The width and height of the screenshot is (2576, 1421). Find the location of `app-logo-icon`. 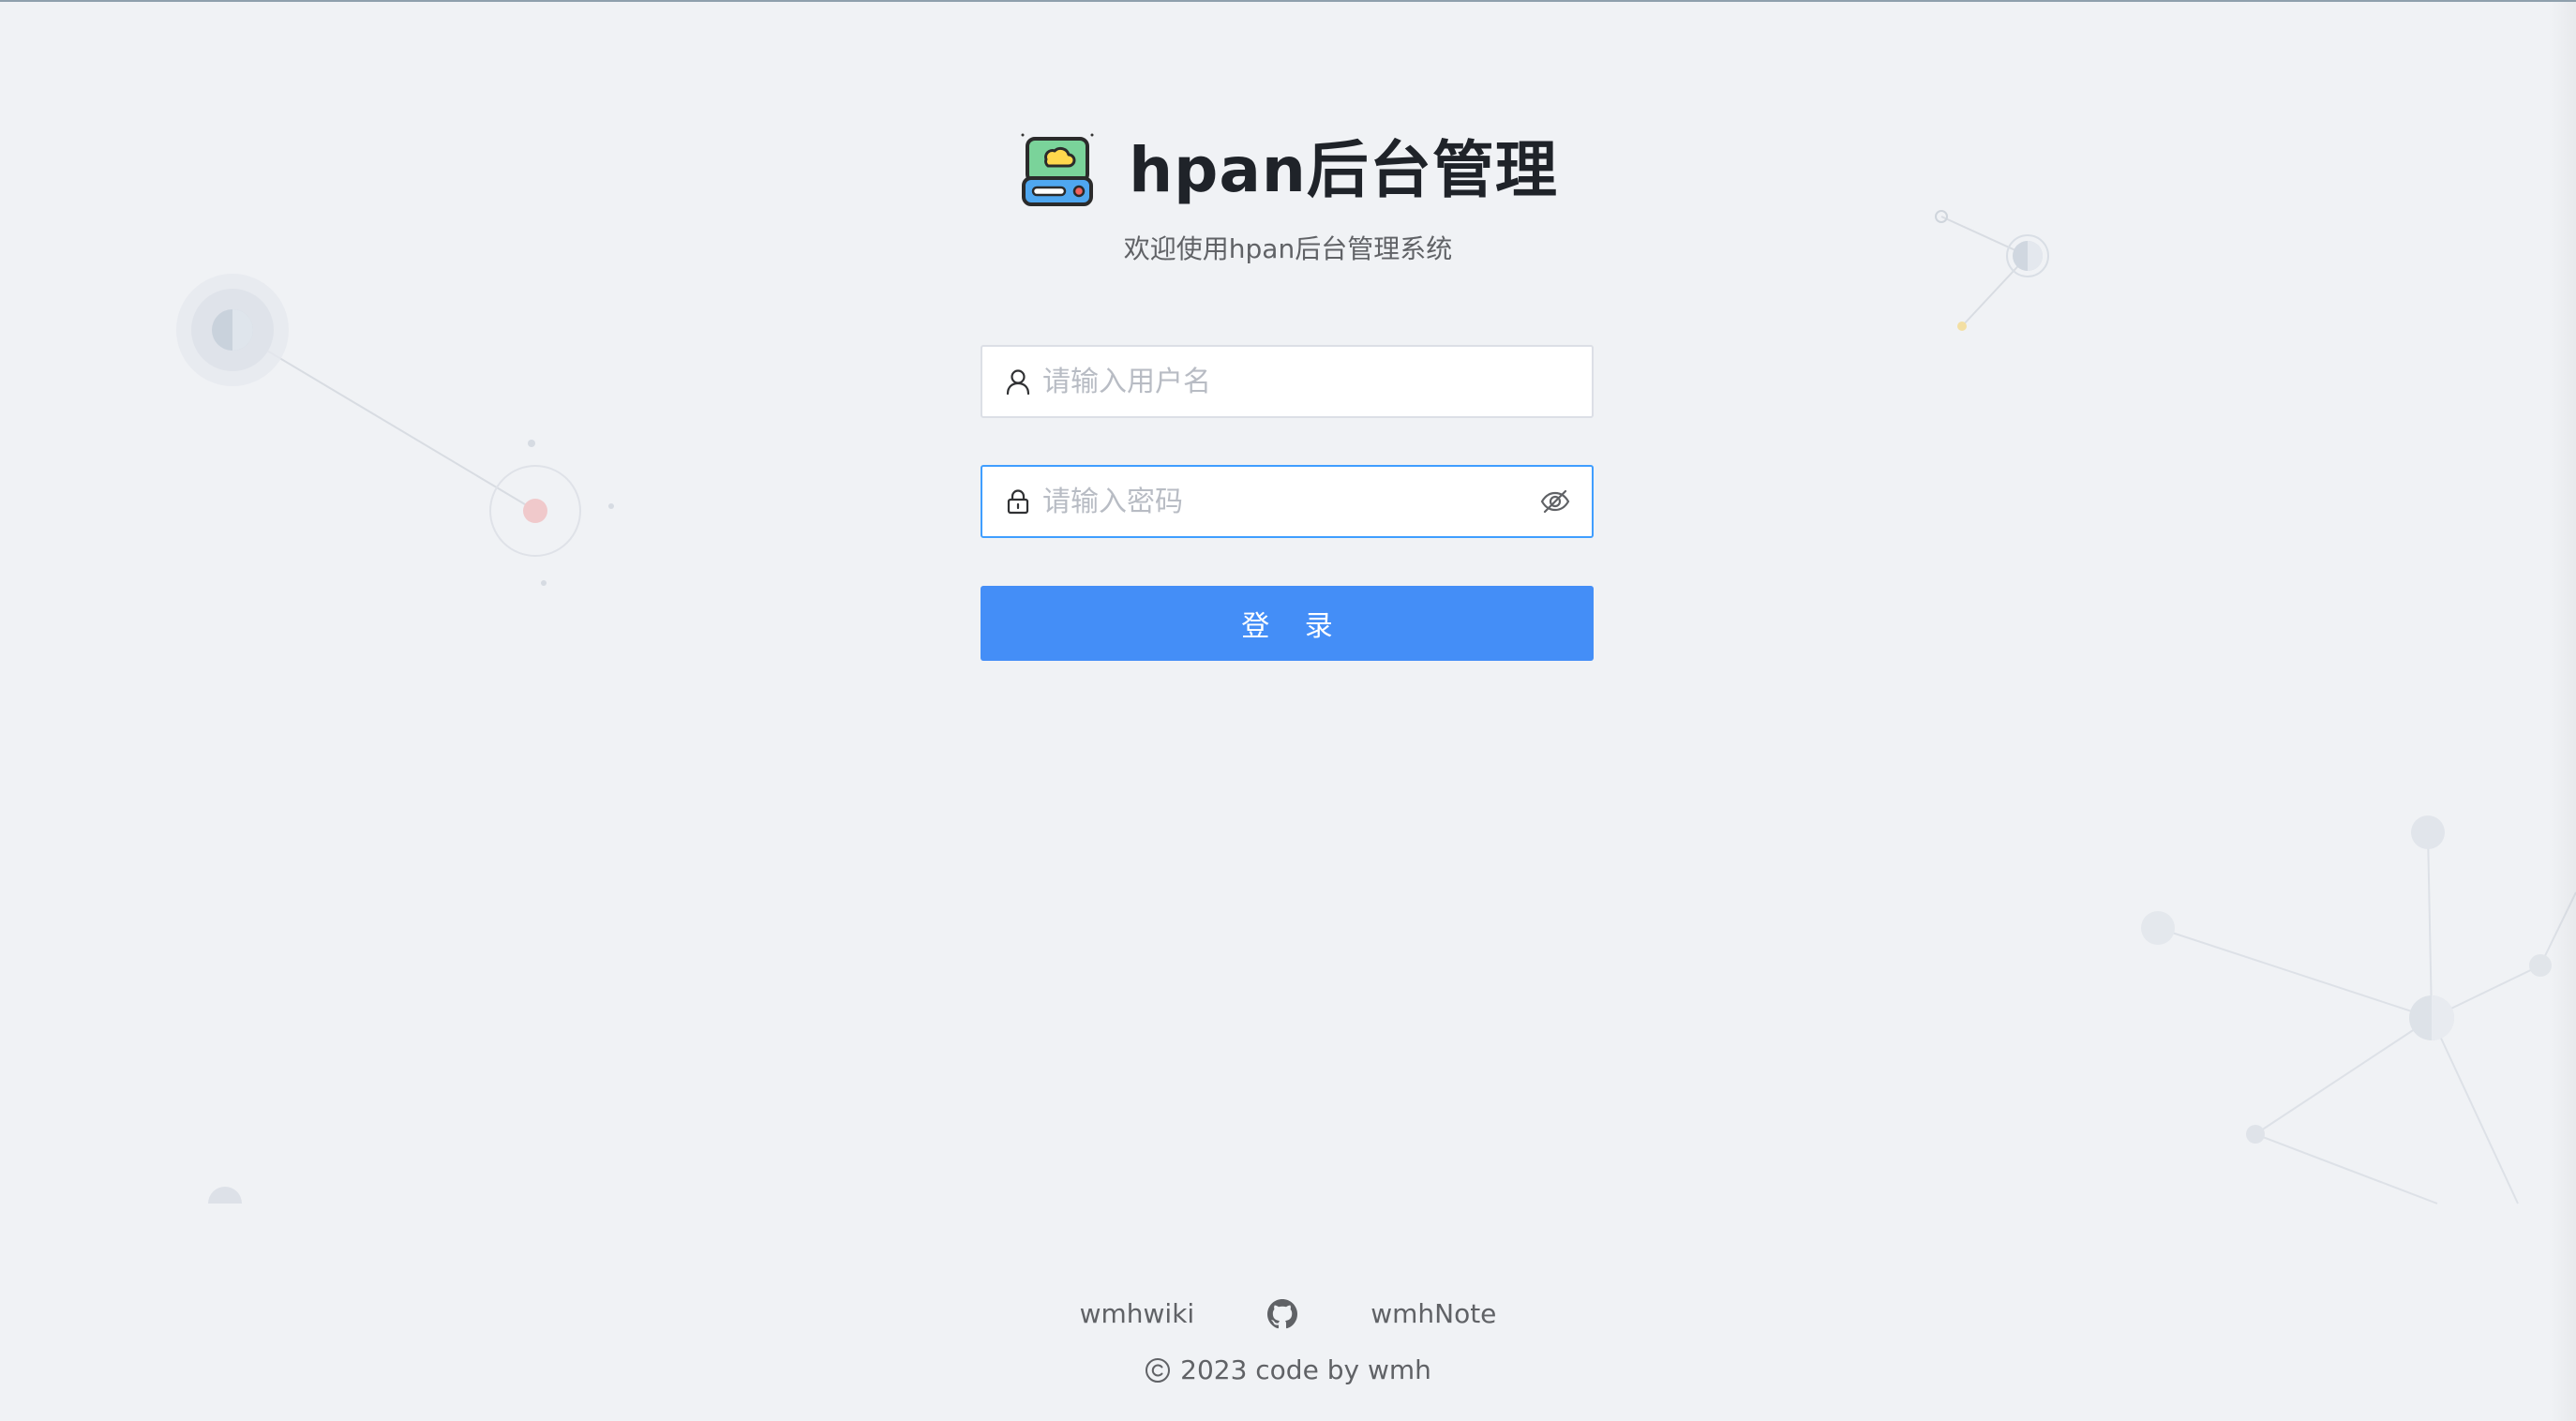

app-logo-icon is located at coordinates (1057, 169).